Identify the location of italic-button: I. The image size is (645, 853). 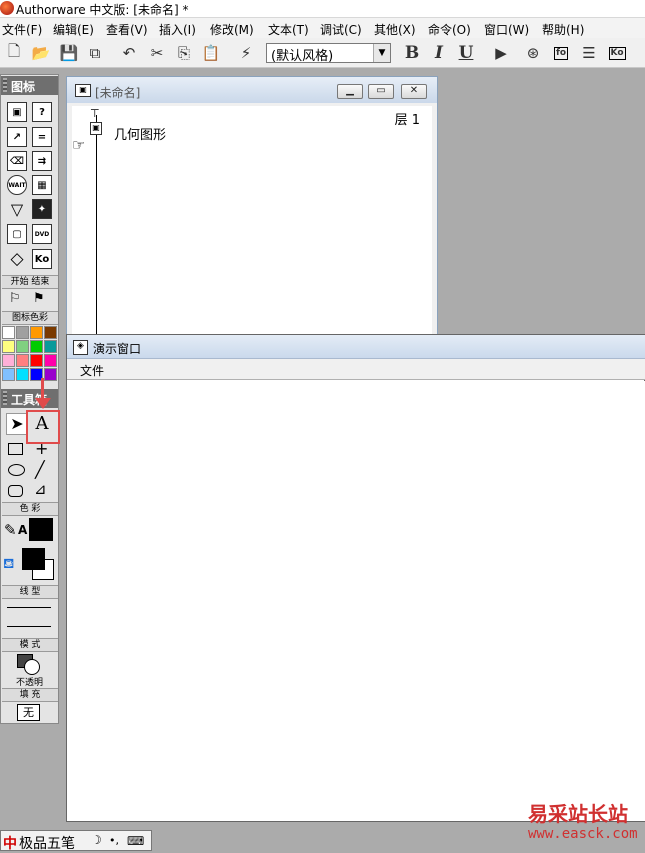
(439, 53).